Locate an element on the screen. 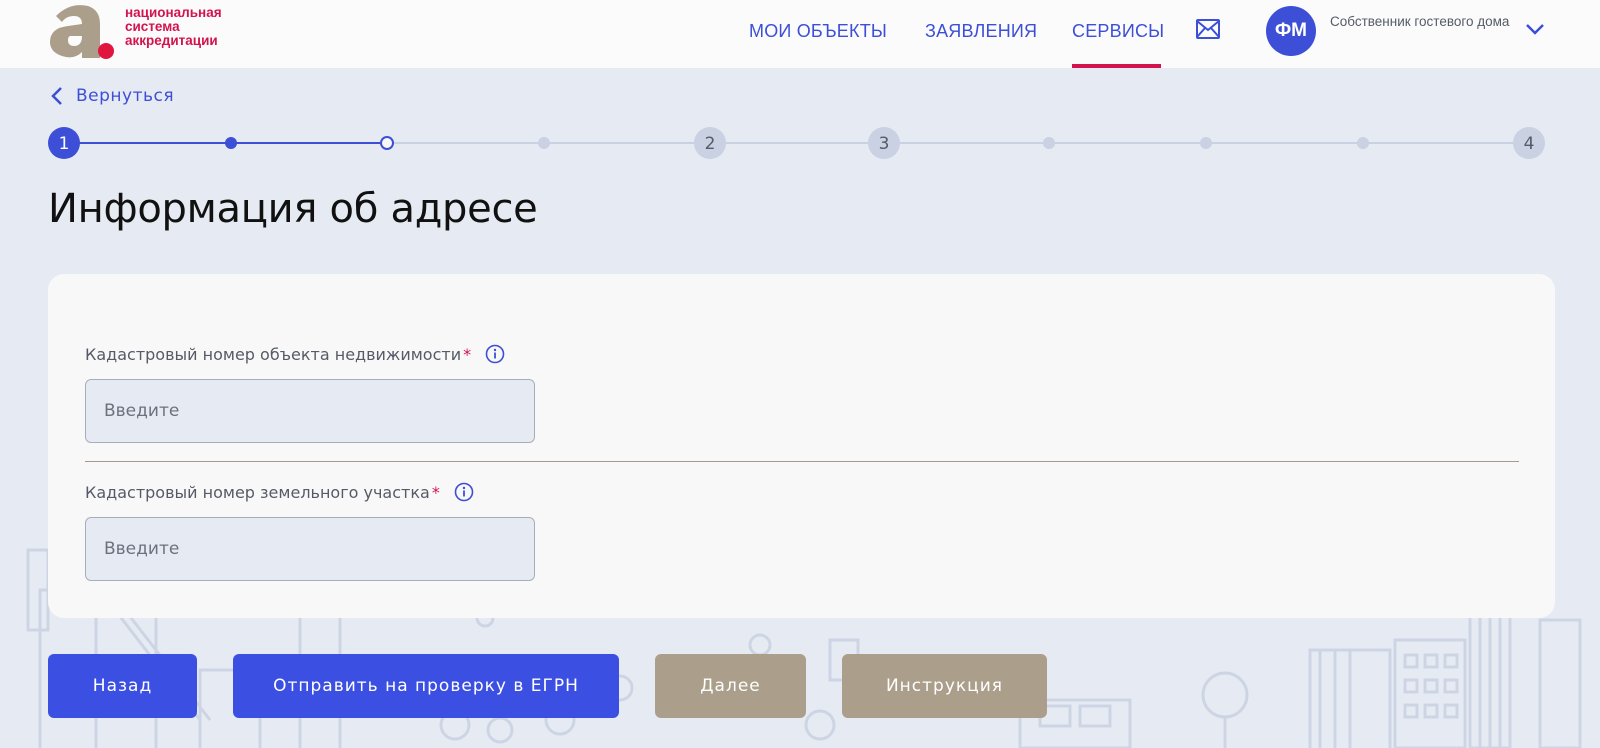 The width and height of the screenshot is (1600, 748). step-3-label: 3 is located at coordinates (884, 144).